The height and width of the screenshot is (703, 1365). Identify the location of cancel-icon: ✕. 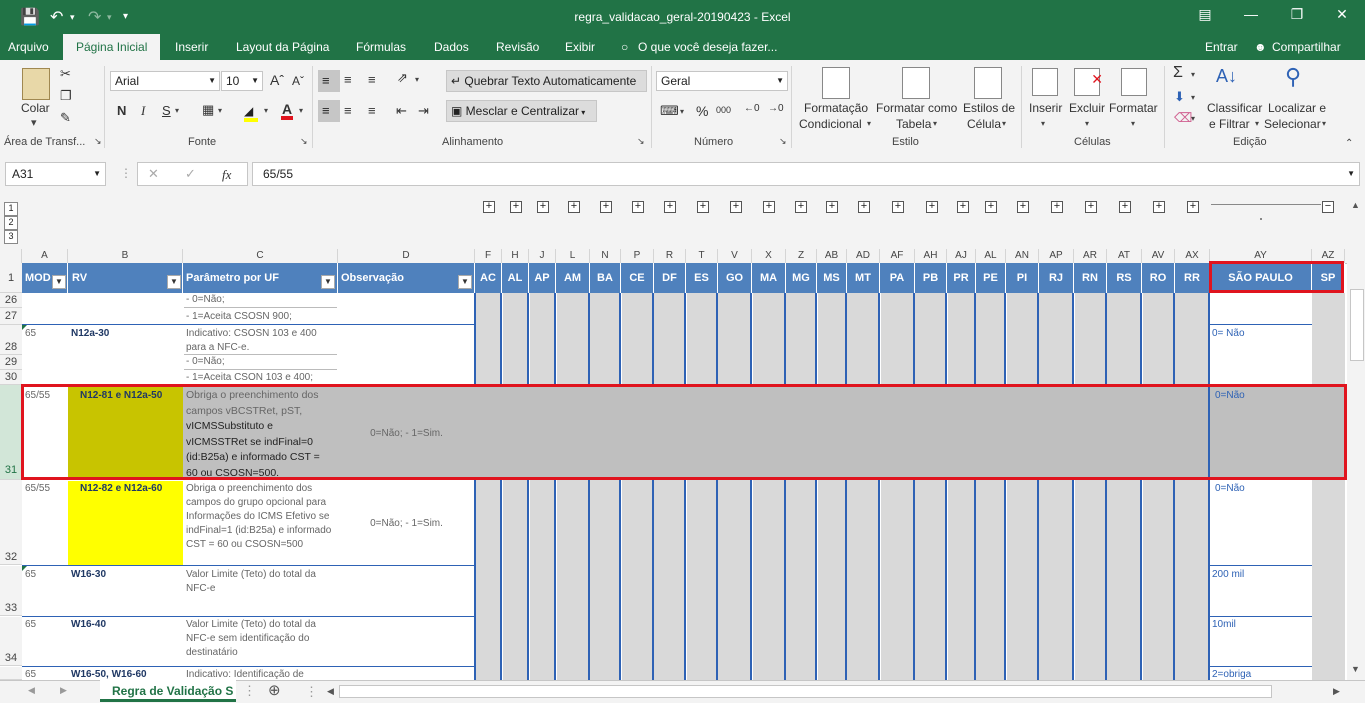
(153, 174).